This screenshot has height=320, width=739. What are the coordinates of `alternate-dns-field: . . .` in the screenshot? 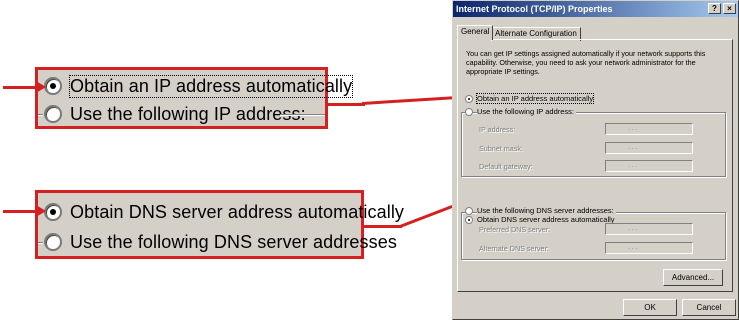 It's located at (649, 248).